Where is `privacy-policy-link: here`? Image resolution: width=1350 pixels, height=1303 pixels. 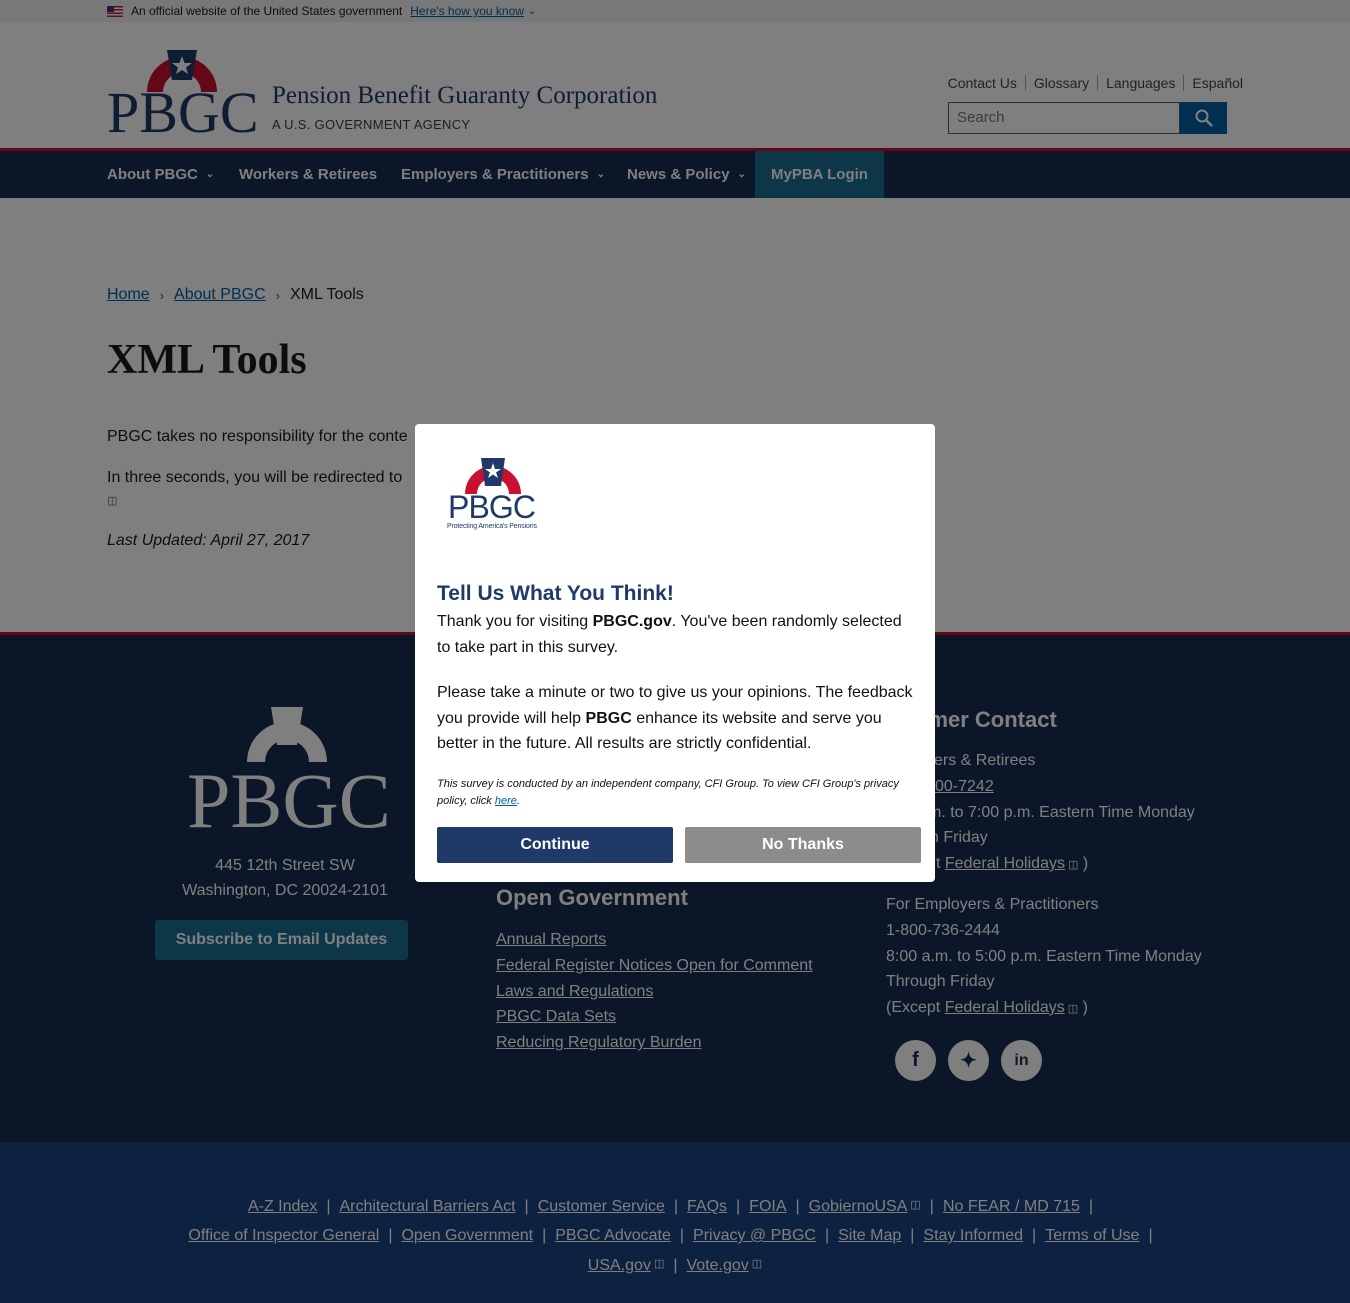
privacy-policy-link: here is located at coordinates (506, 801).